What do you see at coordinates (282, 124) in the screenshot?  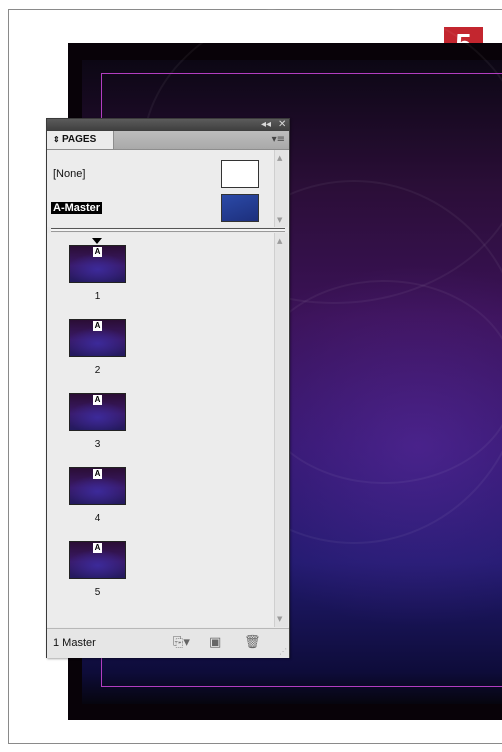 I see `close-panel-icon: ✕` at bounding box center [282, 124].